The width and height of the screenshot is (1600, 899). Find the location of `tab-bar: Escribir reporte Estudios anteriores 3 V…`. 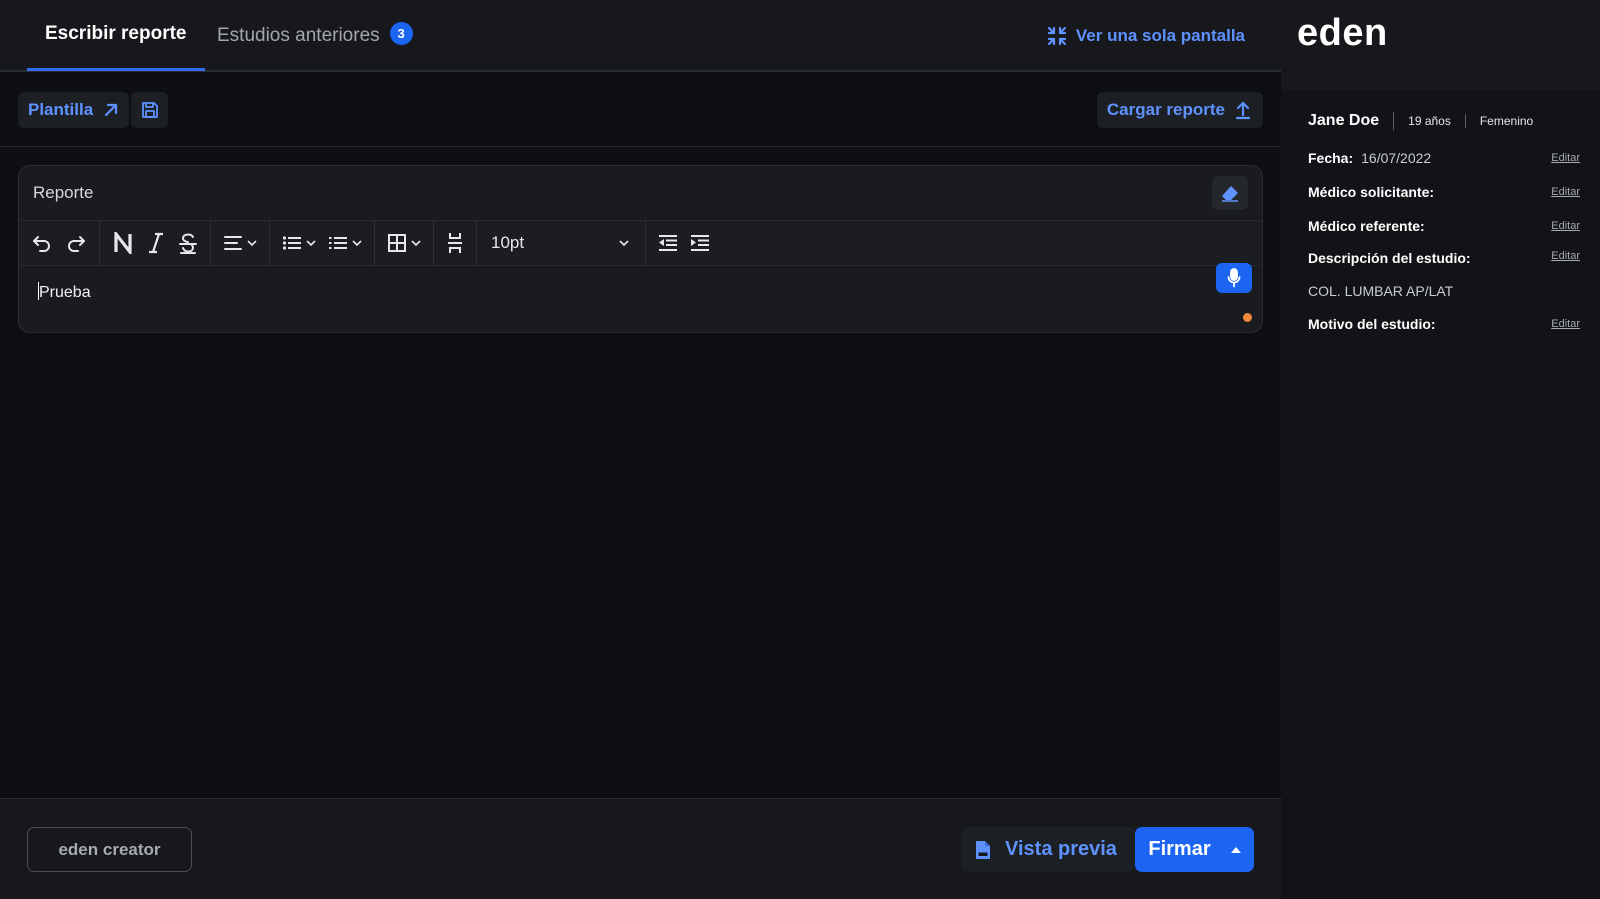

tab-bar: Escribir reporte Estudios anteriores 3 V… is located at coordinates (640, 36).